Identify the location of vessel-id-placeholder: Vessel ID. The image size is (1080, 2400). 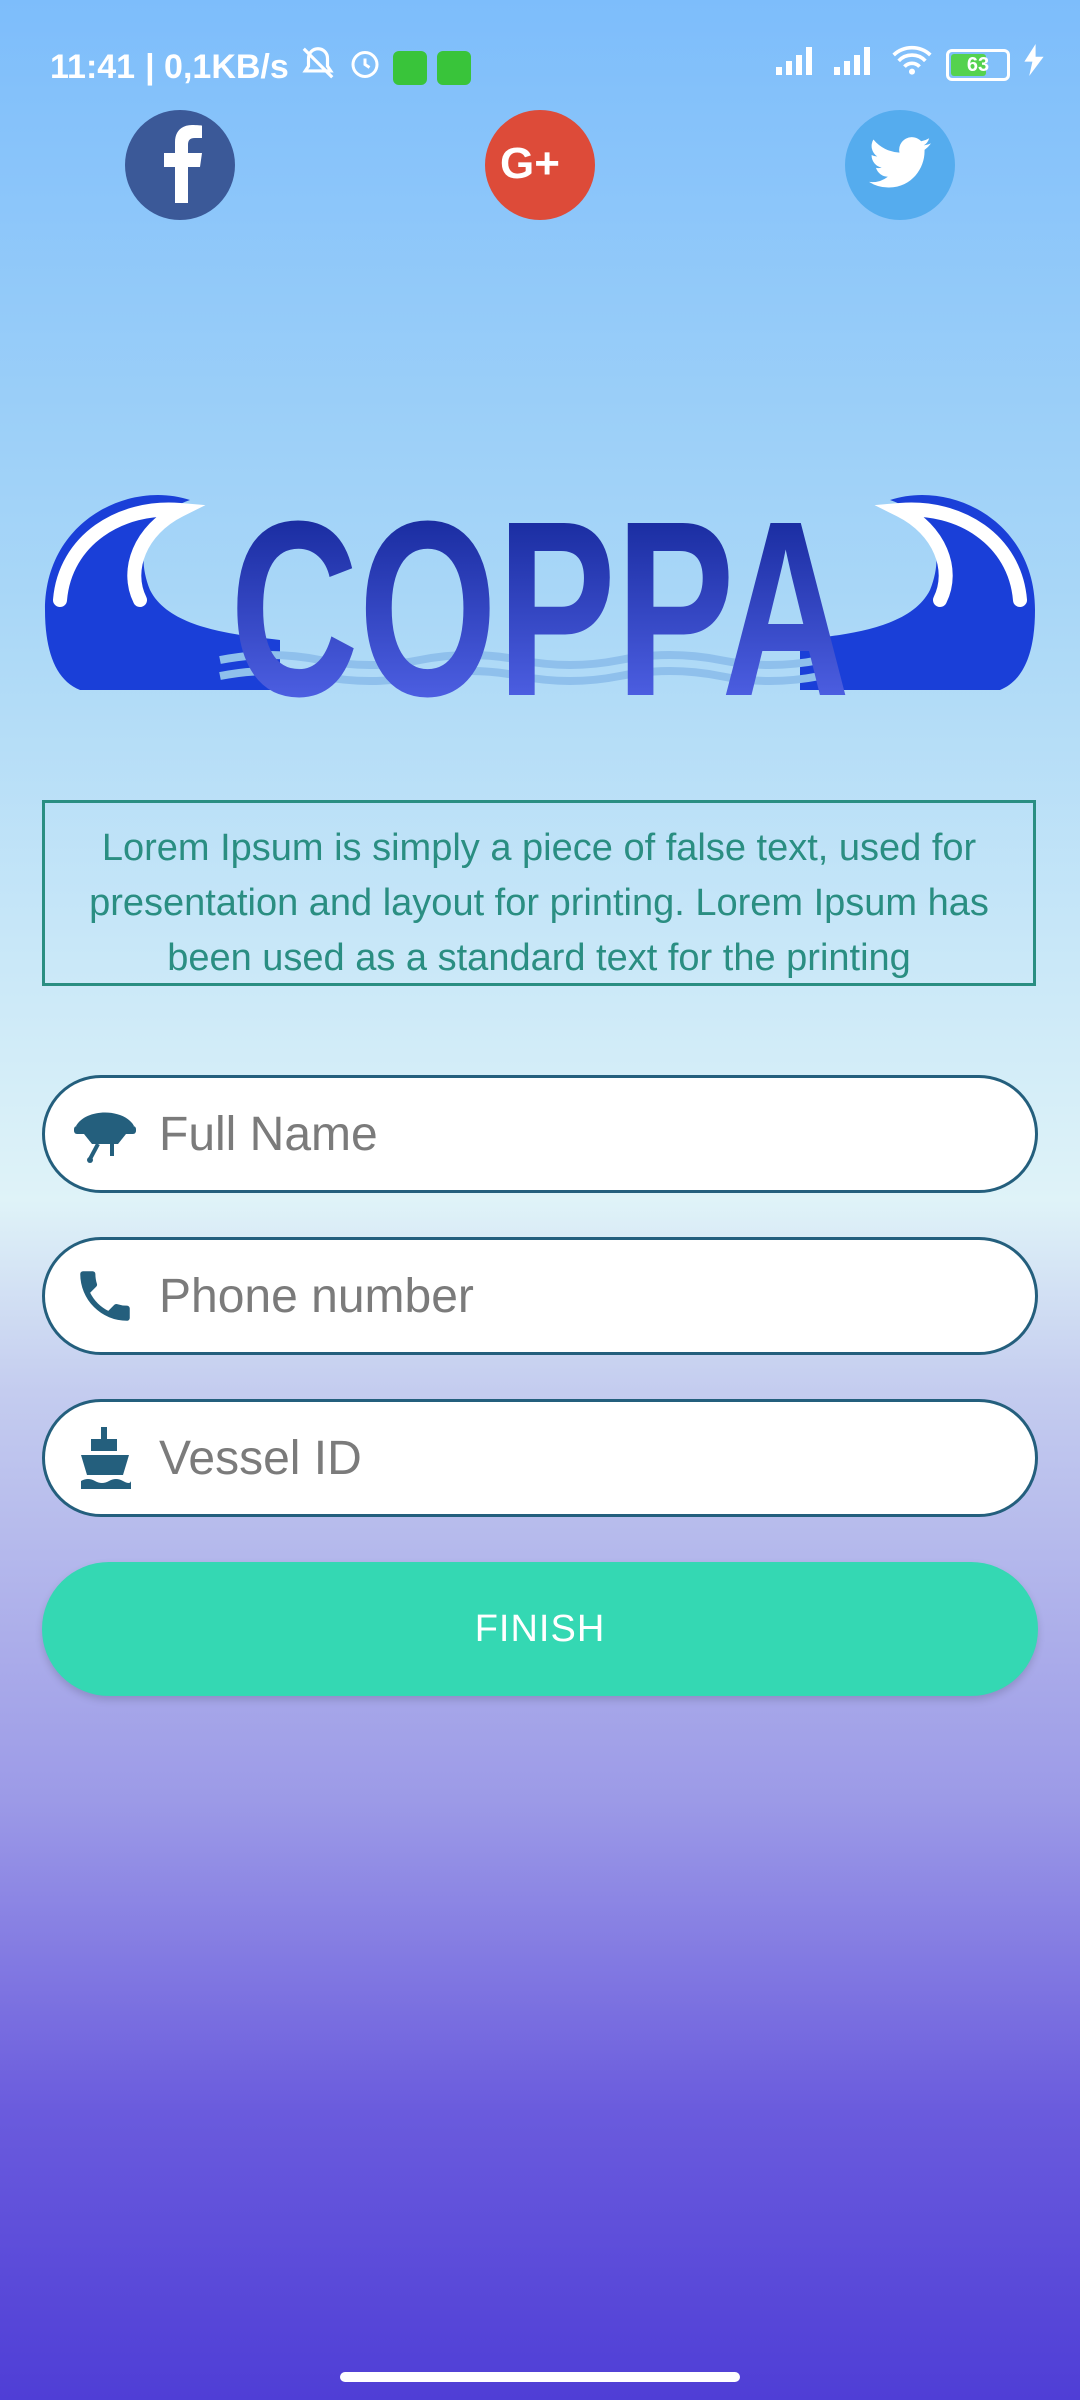
(260, 1458).